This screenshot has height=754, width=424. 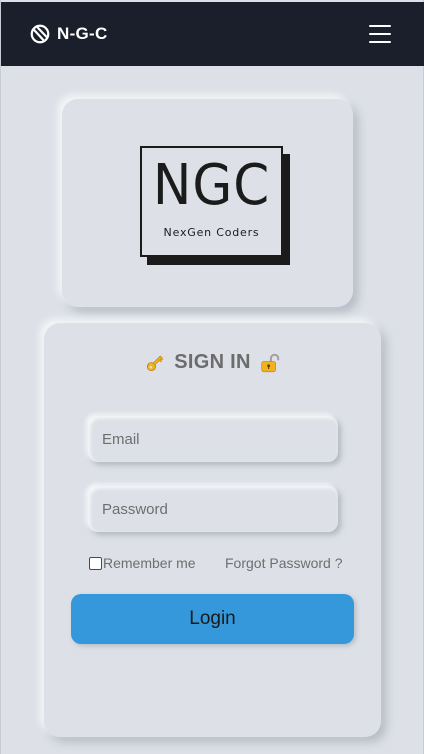 I want to click on unlocked-padlock-icon, so click(x=270, y=362).